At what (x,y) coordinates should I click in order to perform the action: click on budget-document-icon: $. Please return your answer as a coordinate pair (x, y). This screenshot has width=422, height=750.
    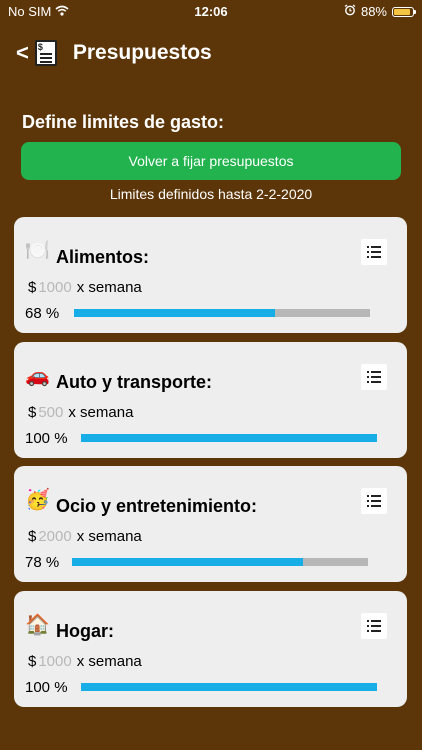
    Looking at the image, I should click on (45, 53).